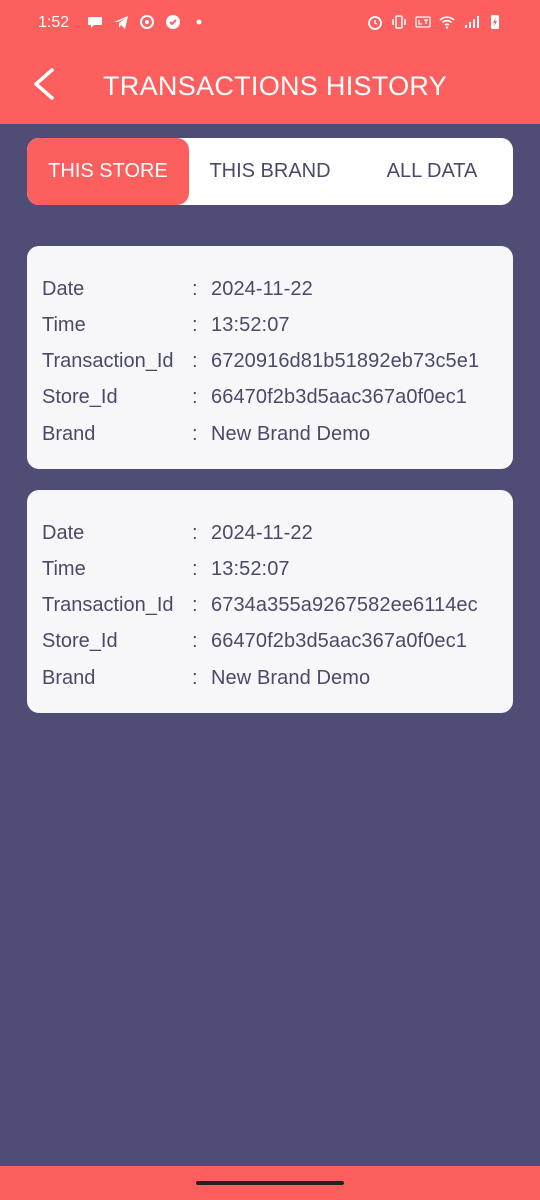 The width and height of the screenshot is (540, 1200). I want to click on status-left-icons, so click(147, 22).